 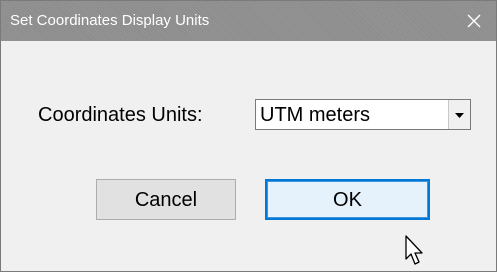 I want to click on cancel-button: Cancel, so click(x=166, y=199).